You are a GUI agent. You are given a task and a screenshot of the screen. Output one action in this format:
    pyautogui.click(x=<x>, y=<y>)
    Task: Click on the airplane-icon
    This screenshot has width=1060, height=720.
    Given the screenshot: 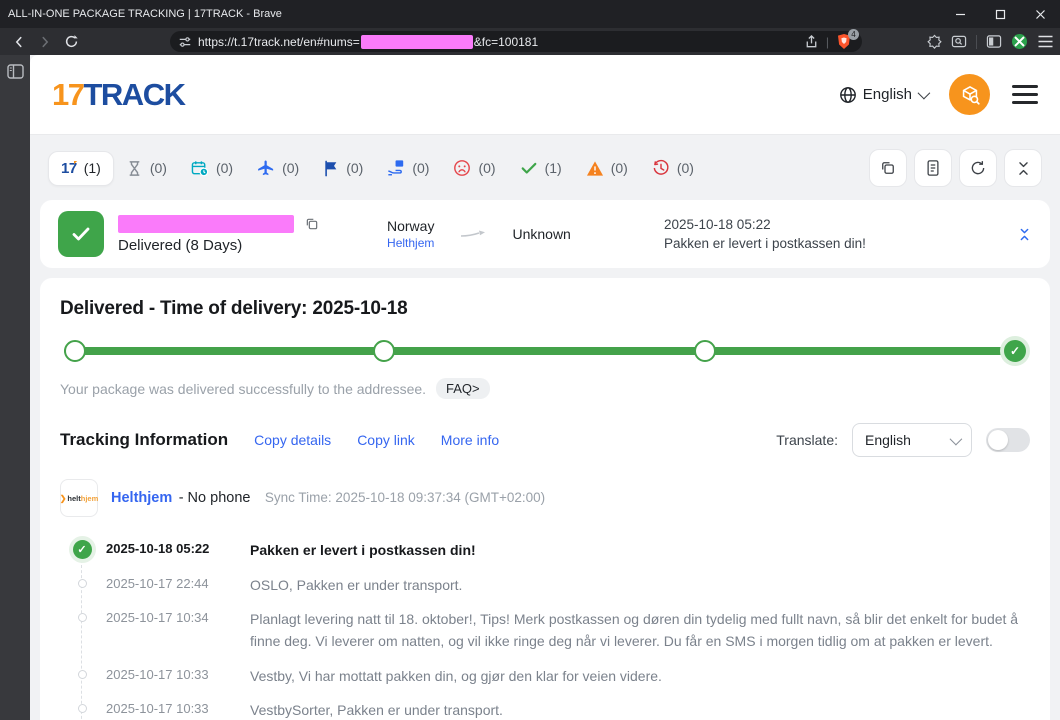 What is the action you would take?
    pyautogui.click(x=266, y=168)
    